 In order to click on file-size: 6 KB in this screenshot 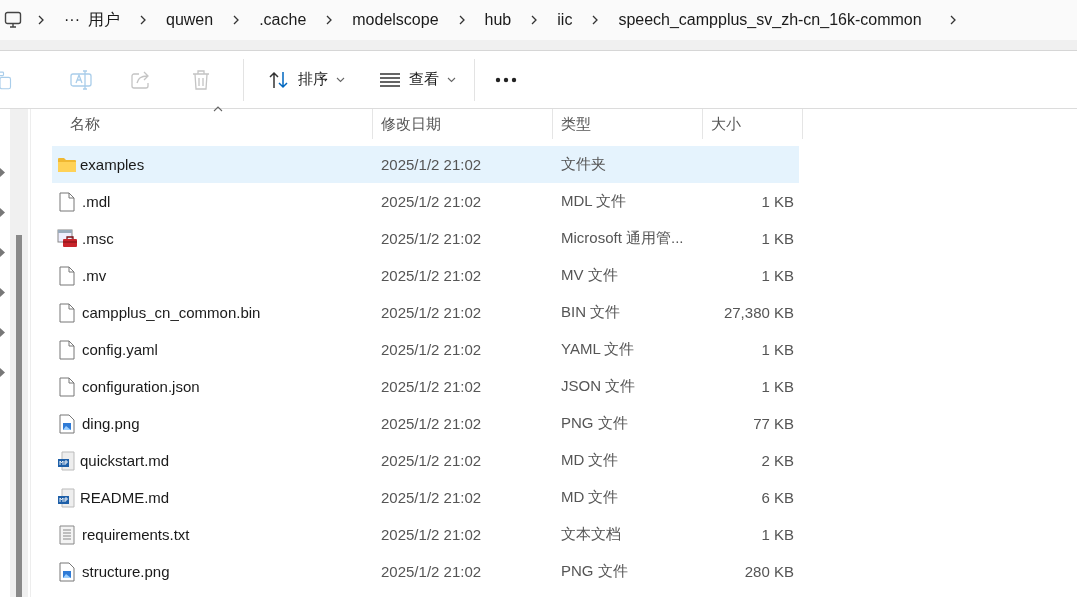, I will do `click(777, 497)`.